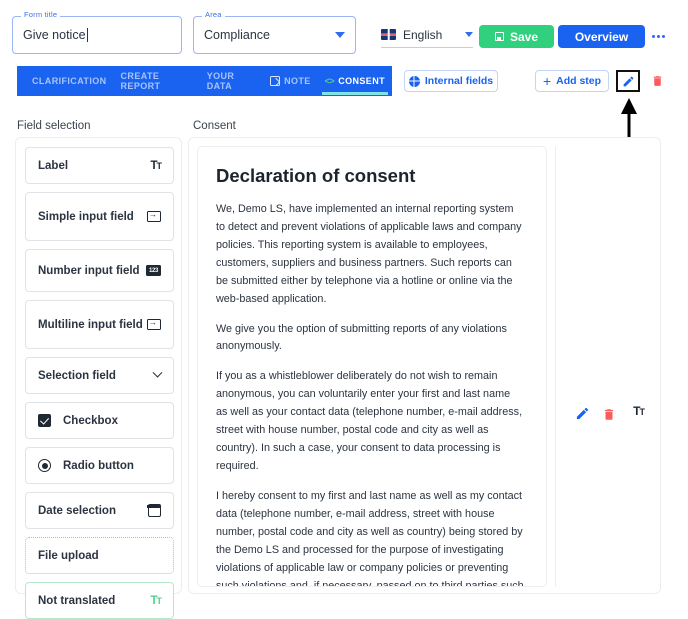  I want to click on field-item-date-selection: Date selection, so click(99, 510).